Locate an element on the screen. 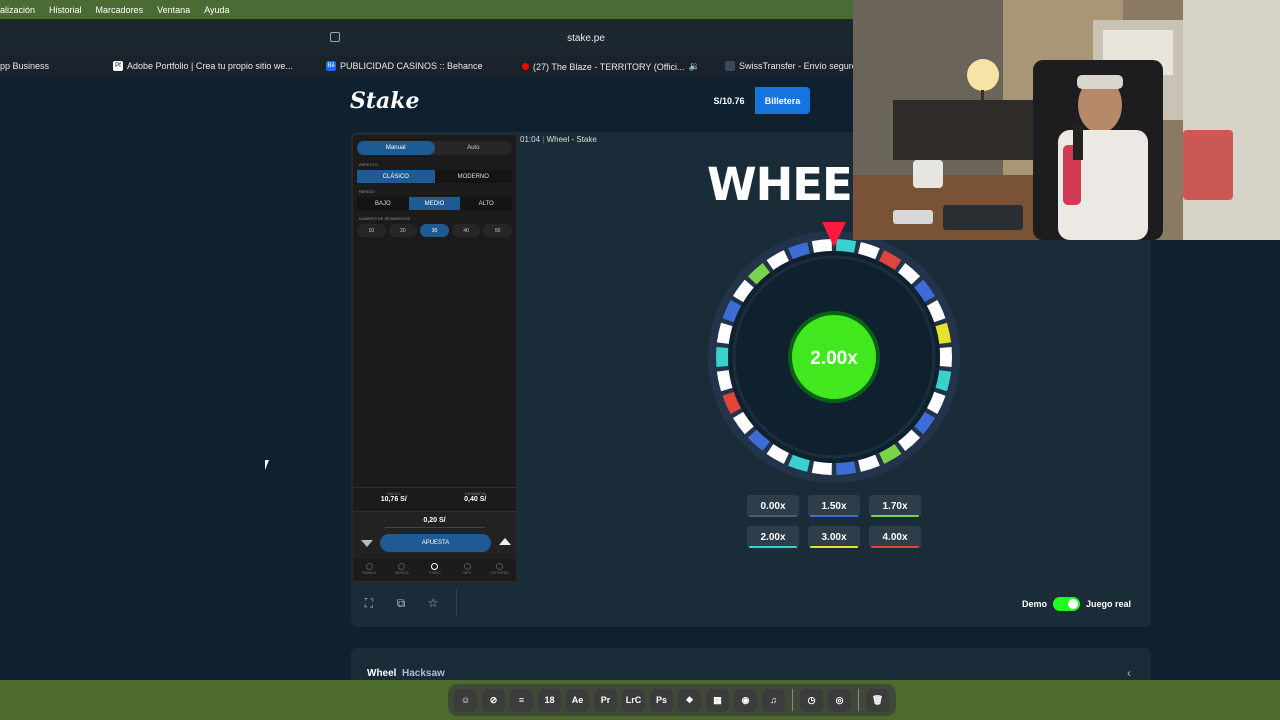 The image size is (1280, 720). wheel-graphic: 2.00x is located at coordinates (834, 352).